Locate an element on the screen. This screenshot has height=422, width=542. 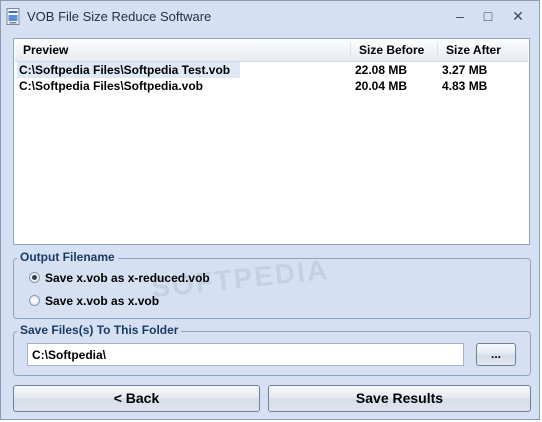
column-header-size-before: Size Before is located at coordinates (394, 50).